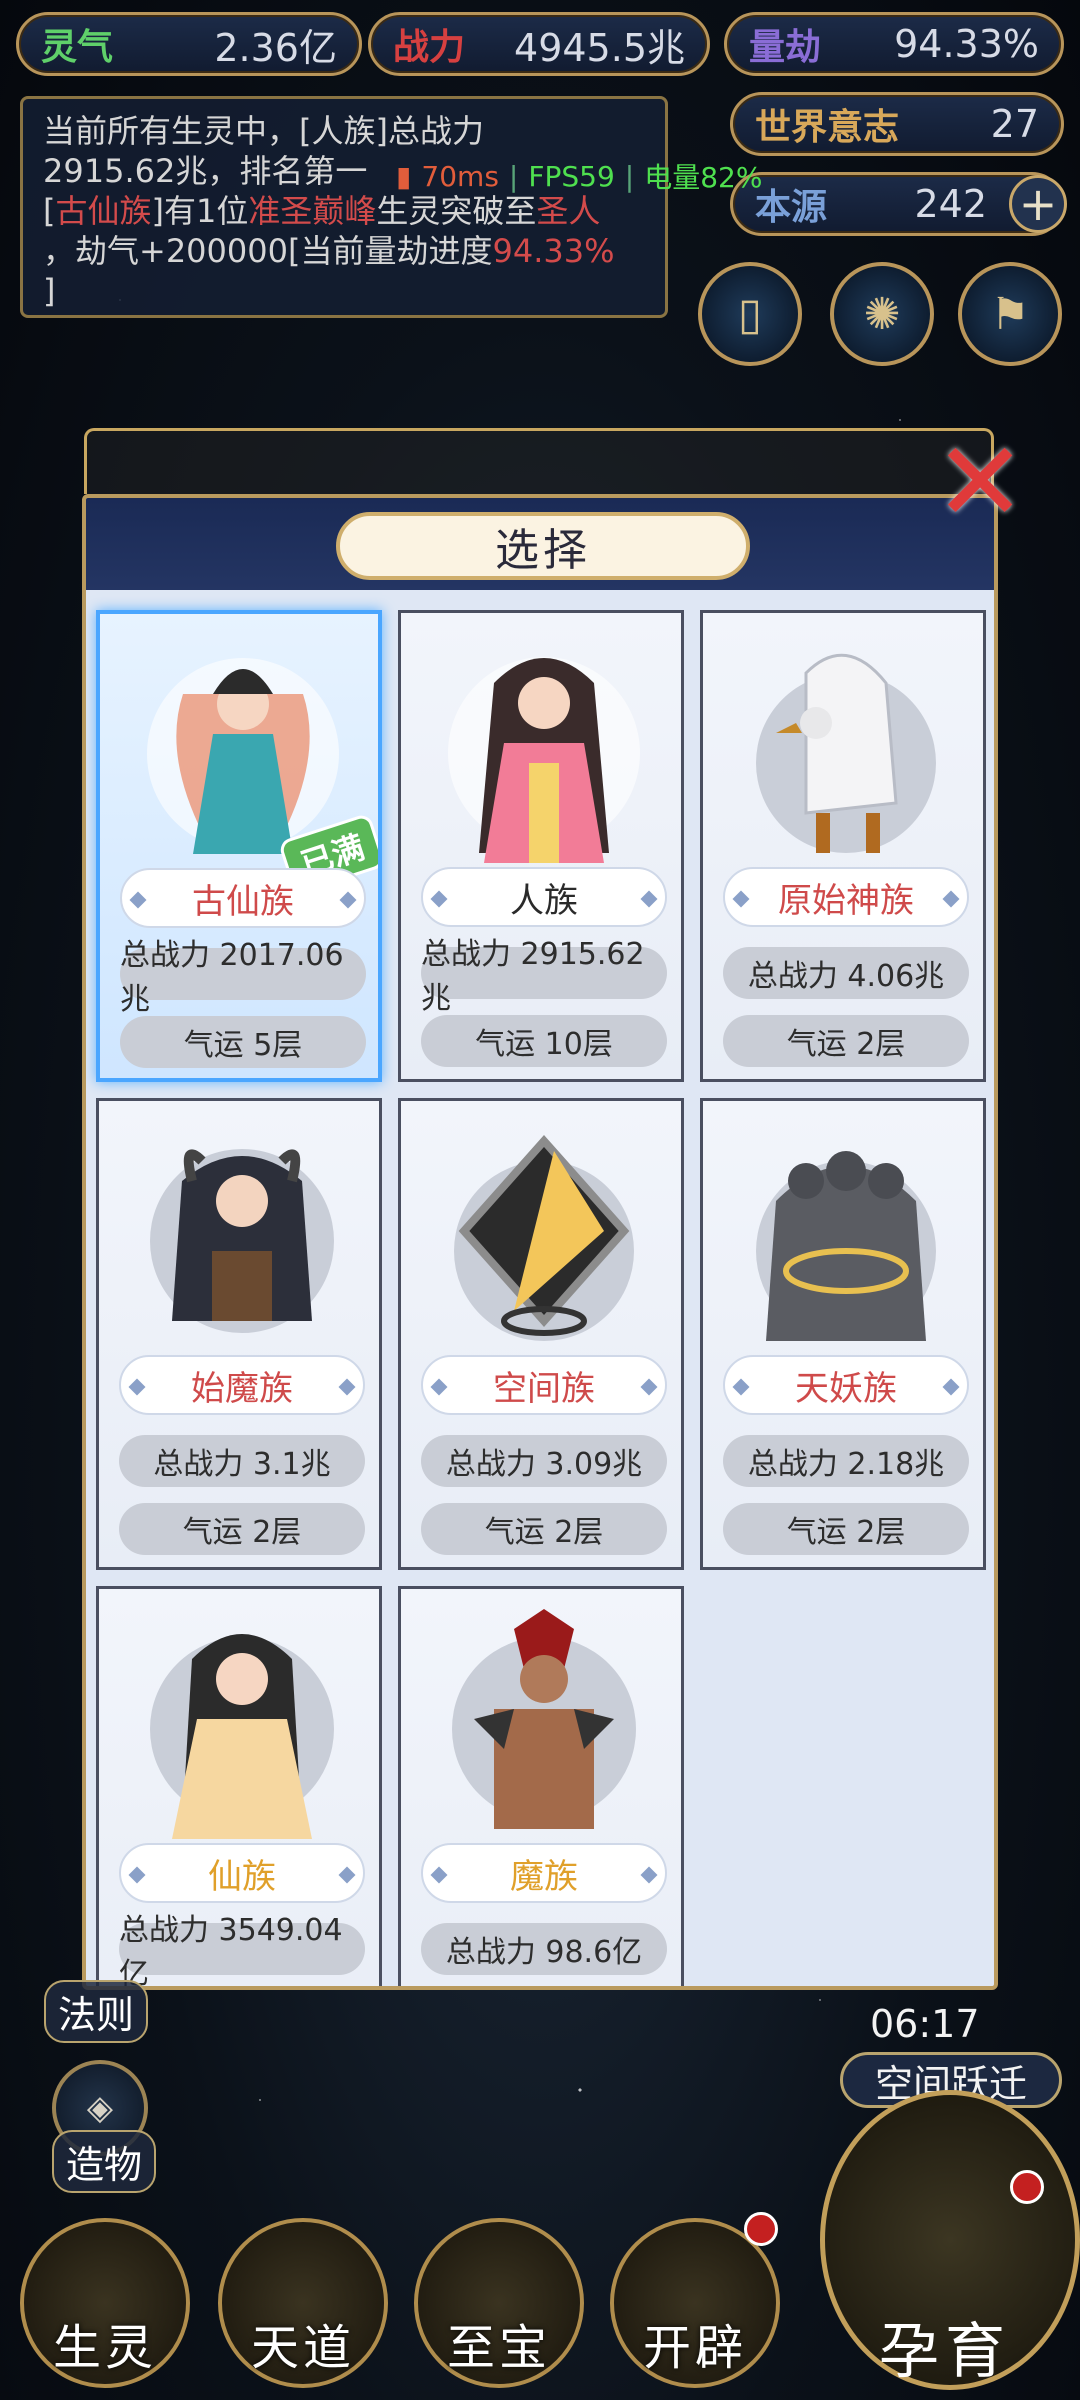  What do you see at coordinates (242, 1461) in the screenshot?
I see `race-power: 总战力 3.1兆` at bounding box center [242, 1461].